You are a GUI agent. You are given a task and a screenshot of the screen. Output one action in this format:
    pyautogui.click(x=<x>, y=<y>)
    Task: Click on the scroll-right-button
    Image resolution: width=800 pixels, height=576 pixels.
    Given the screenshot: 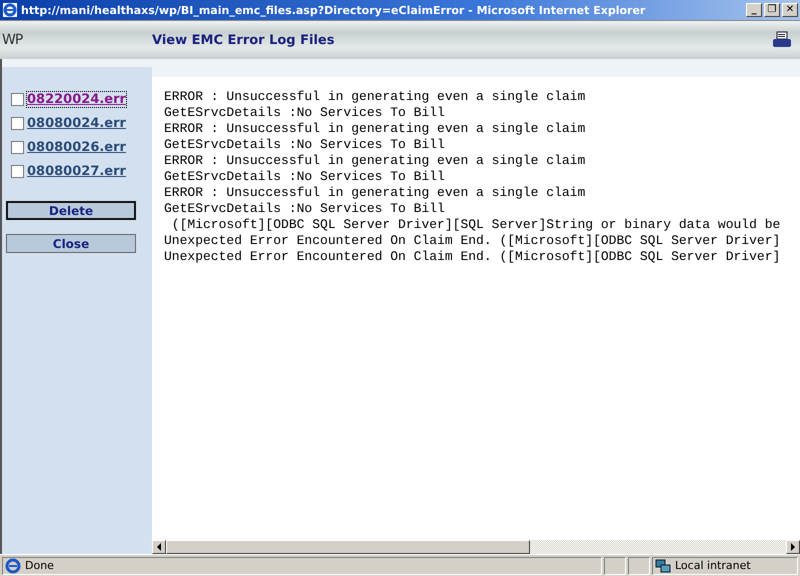 What is the action you would take?
    pyautogui.click(x=793, y=547)
    